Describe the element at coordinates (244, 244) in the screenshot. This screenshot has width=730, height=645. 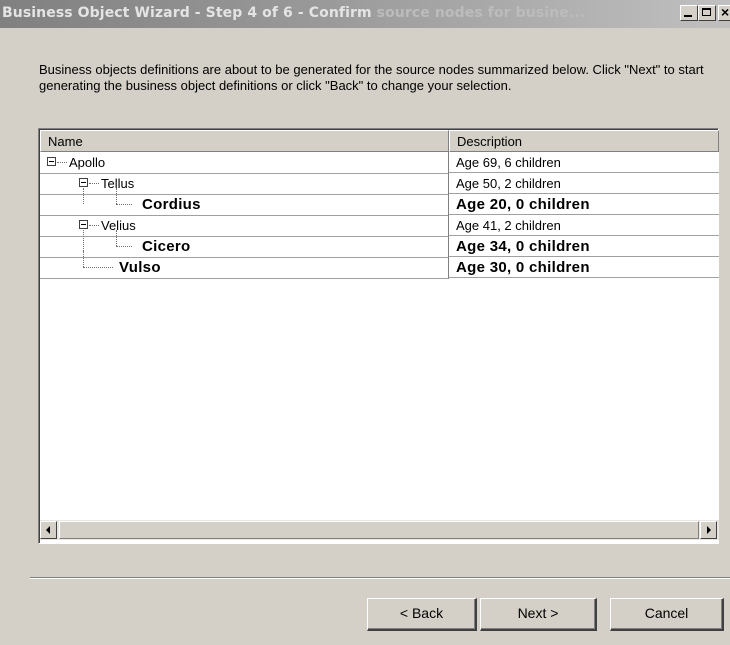
I see `name-cell: Cicero` at that location.